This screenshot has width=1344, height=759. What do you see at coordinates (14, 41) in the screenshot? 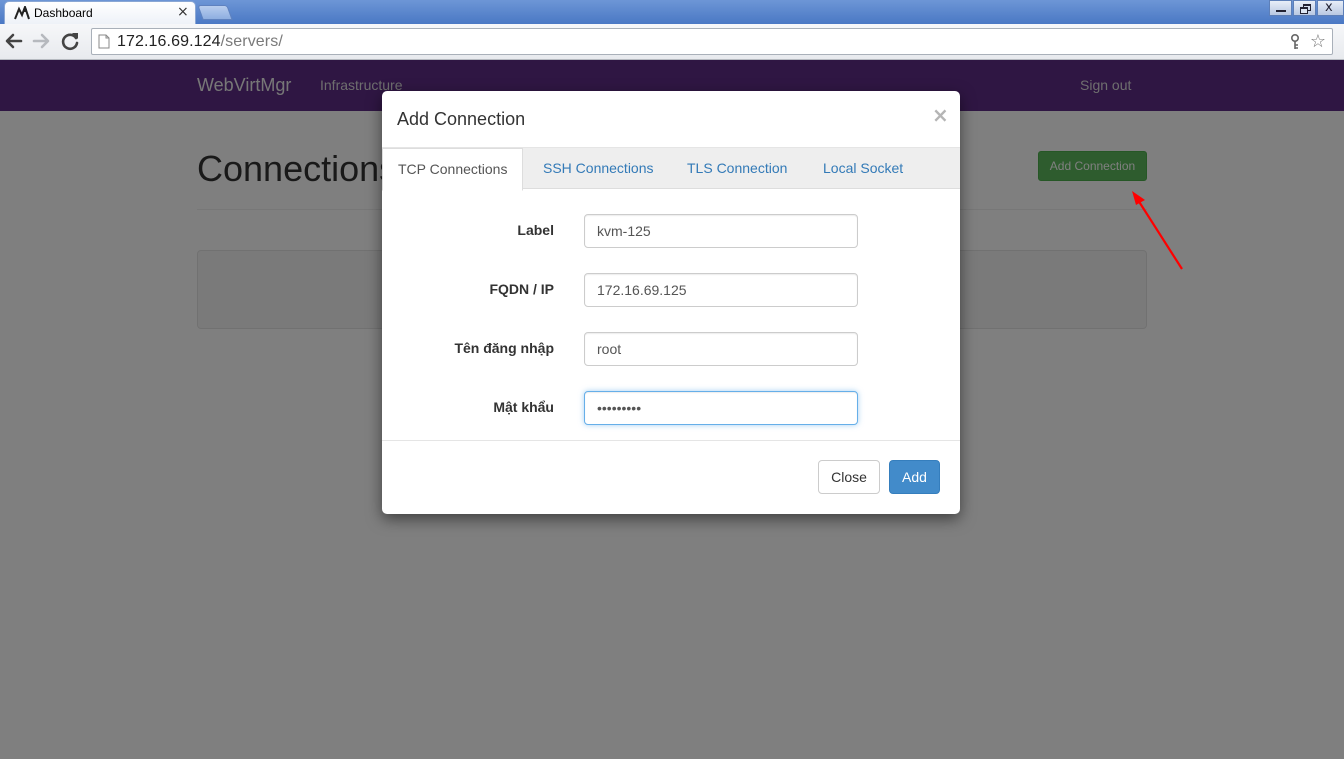
I see `back-arrow-icon` at bounding box center [14, 41].